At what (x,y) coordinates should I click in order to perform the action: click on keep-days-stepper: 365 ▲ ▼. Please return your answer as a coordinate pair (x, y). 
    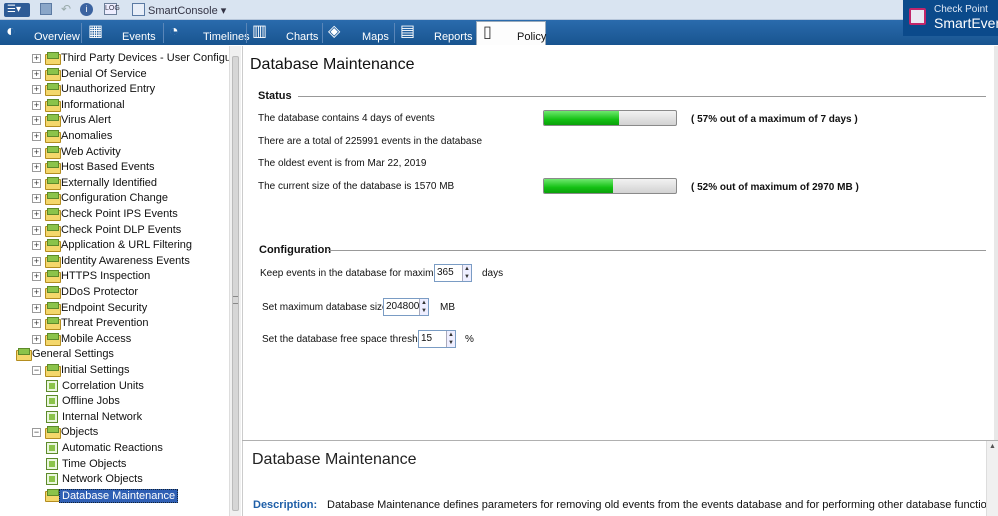
    Looking at the image, I should click on (453, 273).